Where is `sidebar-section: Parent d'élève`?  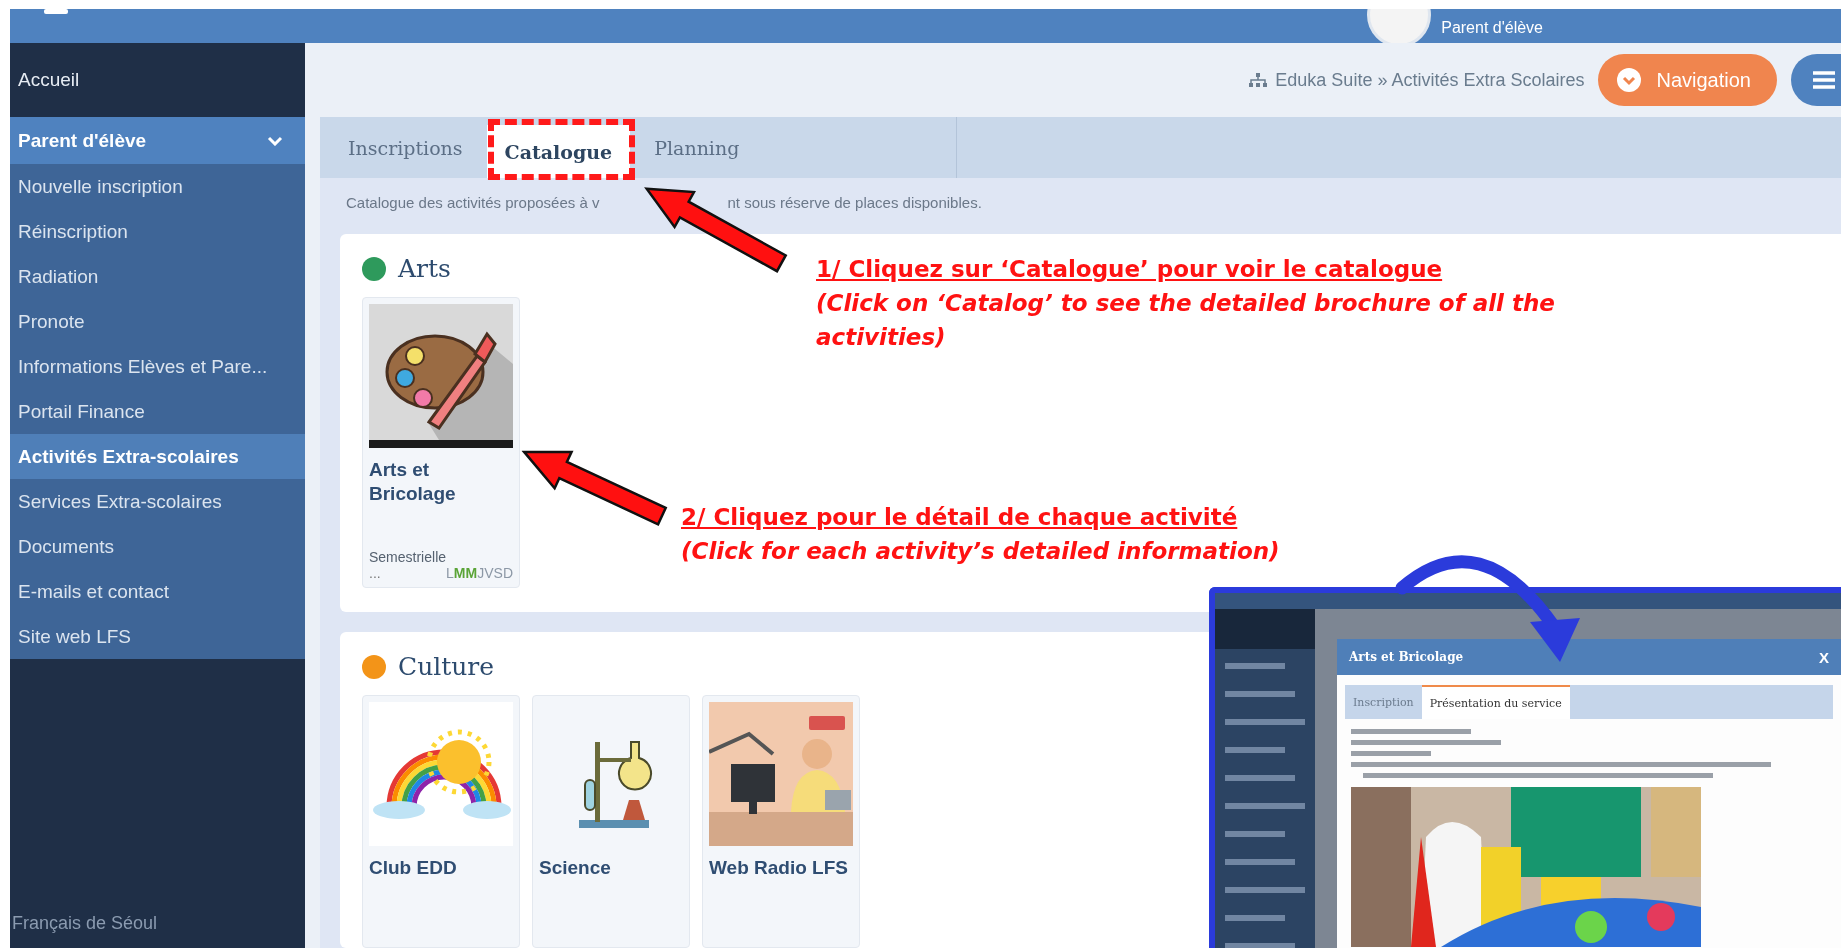
sidebar-section: Parent d'élève is located at coordinates (157, 140).